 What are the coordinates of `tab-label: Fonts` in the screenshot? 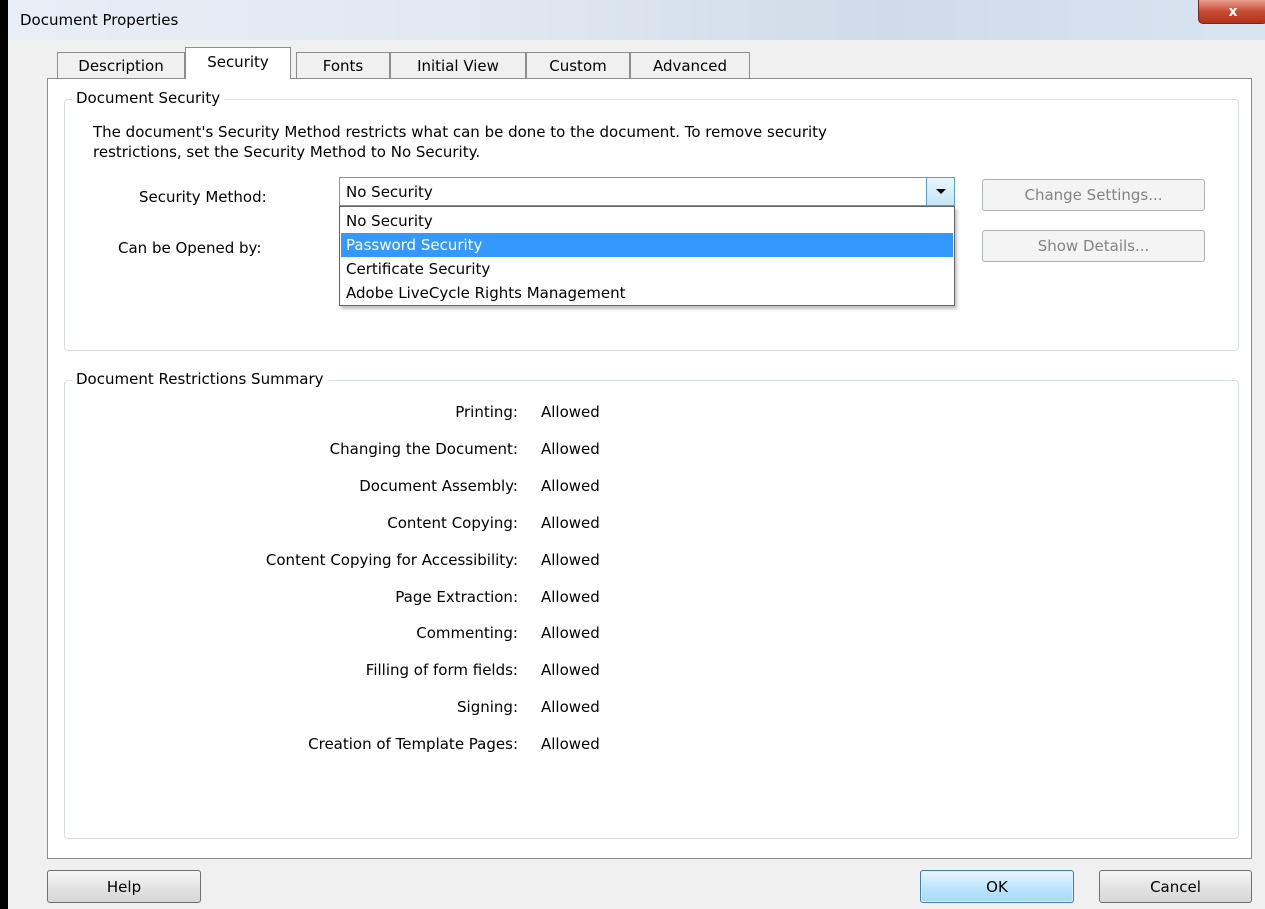 It's located at (343, 65).